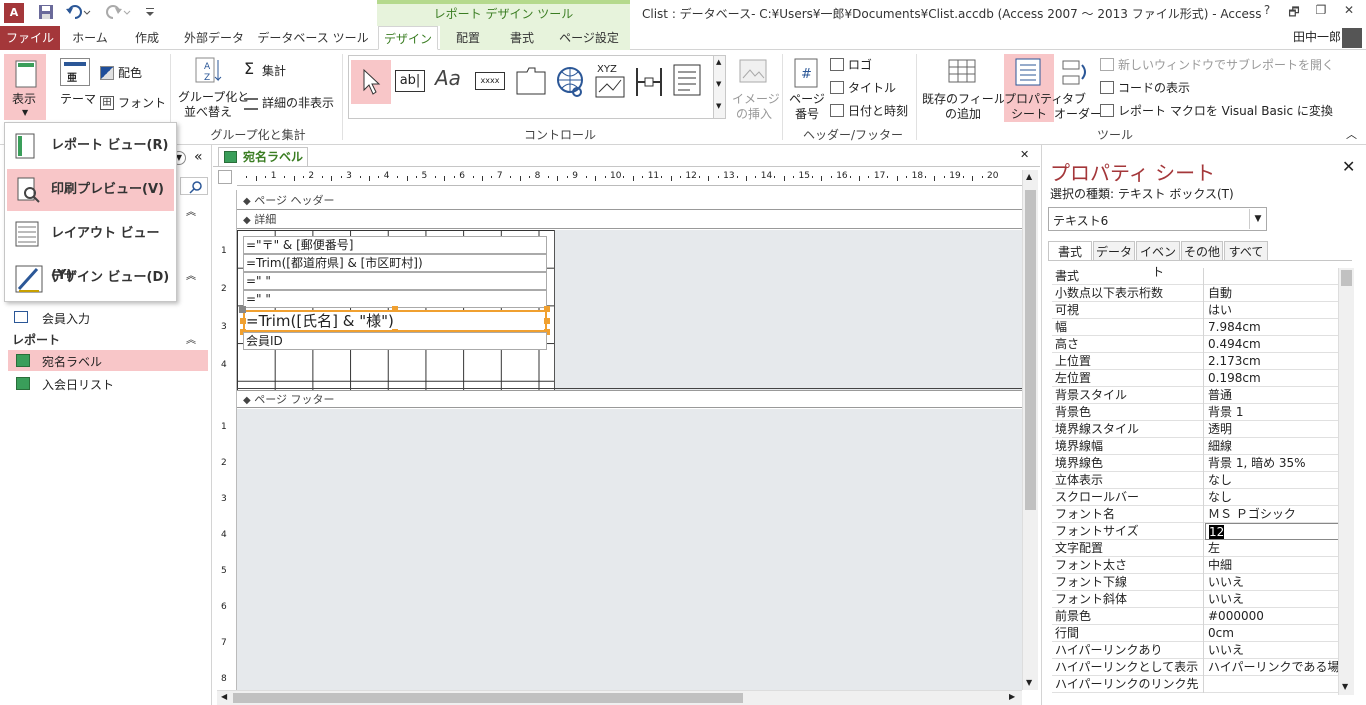 This screenshot has width=1366, height=705. Describe the element at coordinates (1273, 327) in the screenshot. I see `property-value: 7.984cm` at that location.